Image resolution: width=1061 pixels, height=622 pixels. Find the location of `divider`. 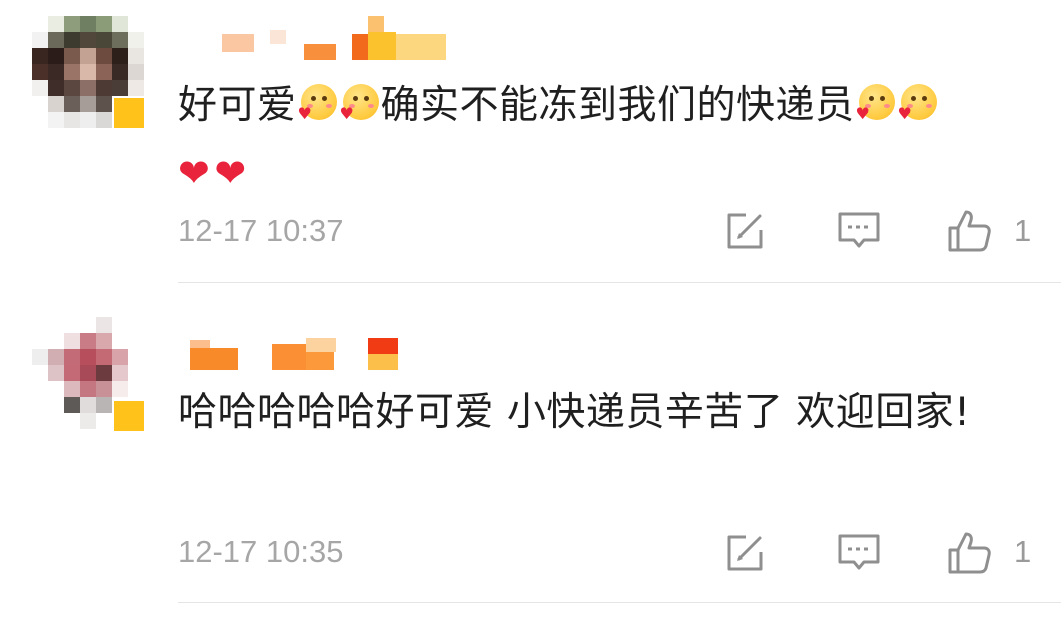

divider is located at coordinates (619, 602).